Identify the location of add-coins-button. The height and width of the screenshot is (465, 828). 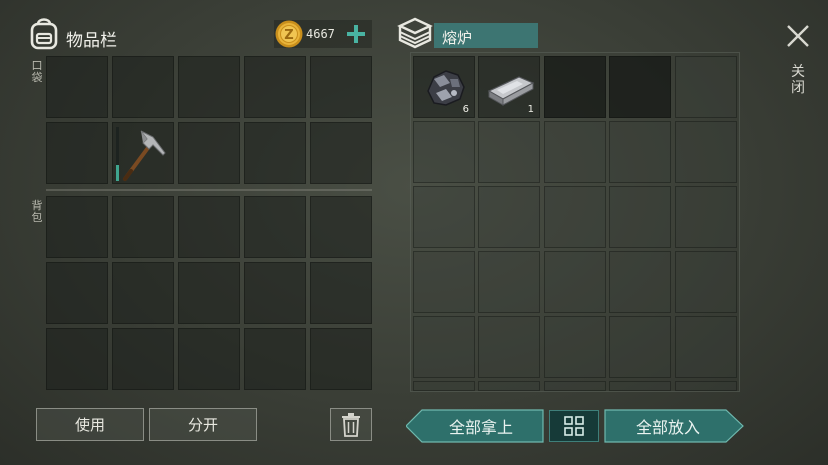
(356, 34).